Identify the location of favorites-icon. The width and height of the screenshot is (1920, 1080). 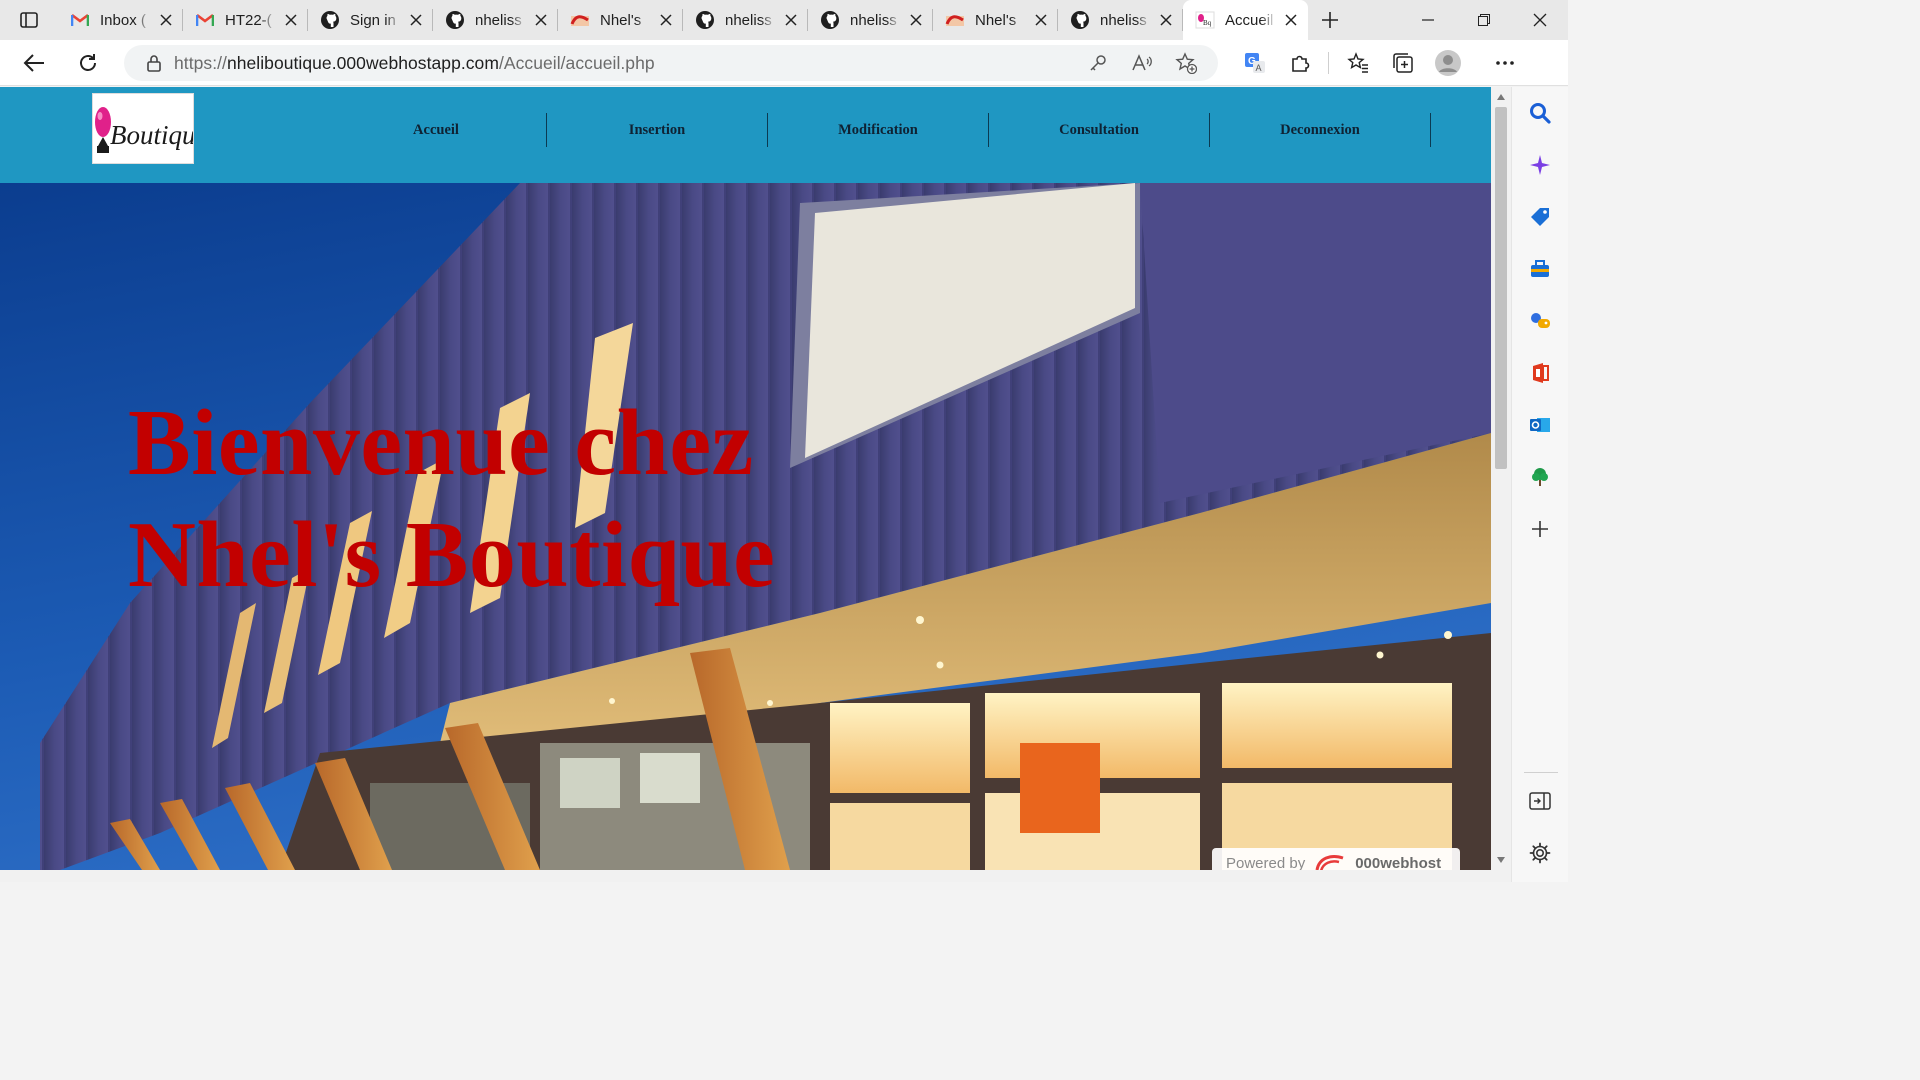
(1357, 62).